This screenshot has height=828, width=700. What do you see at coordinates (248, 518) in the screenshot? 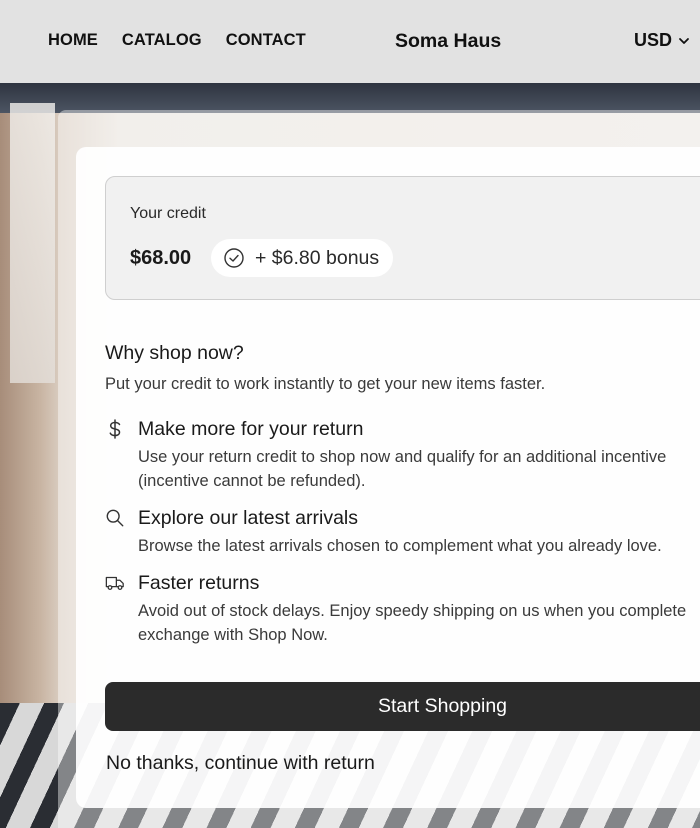
I see `benefit-title: Explore our latest arrivals` at bounding box center [248, 518].